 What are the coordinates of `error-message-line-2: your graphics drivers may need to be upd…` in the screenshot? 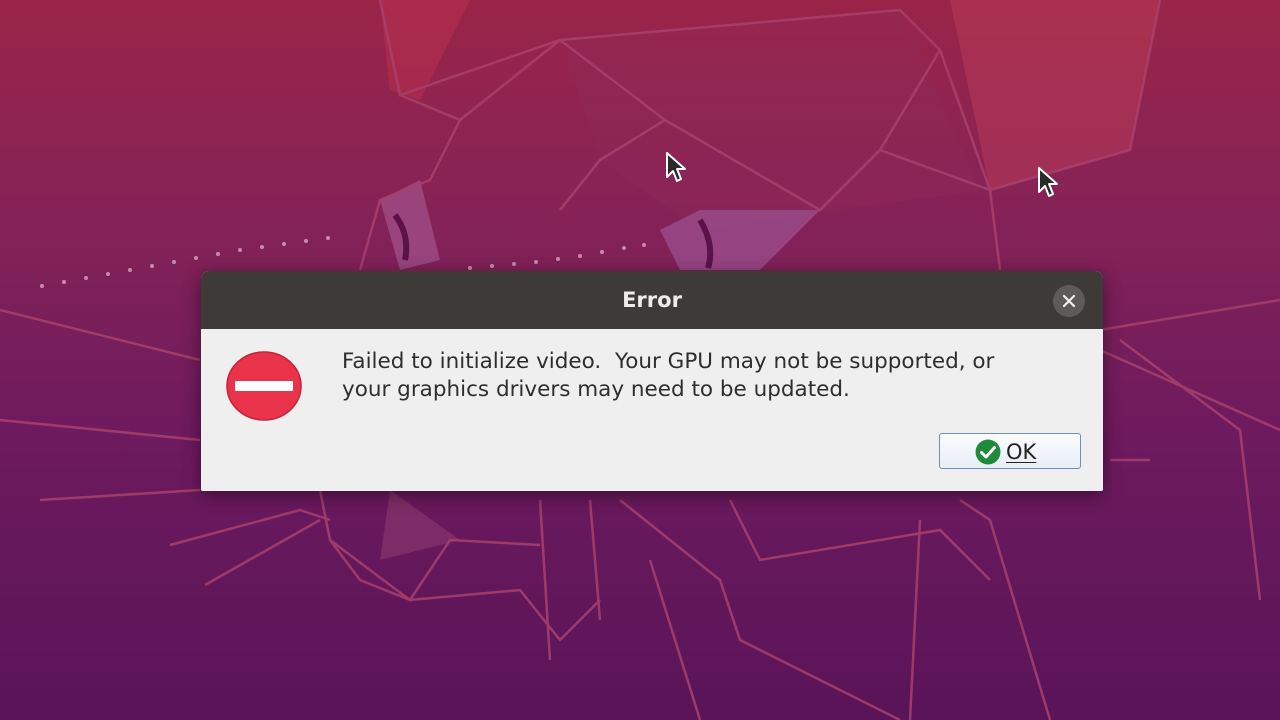 It's located at (596, 389).